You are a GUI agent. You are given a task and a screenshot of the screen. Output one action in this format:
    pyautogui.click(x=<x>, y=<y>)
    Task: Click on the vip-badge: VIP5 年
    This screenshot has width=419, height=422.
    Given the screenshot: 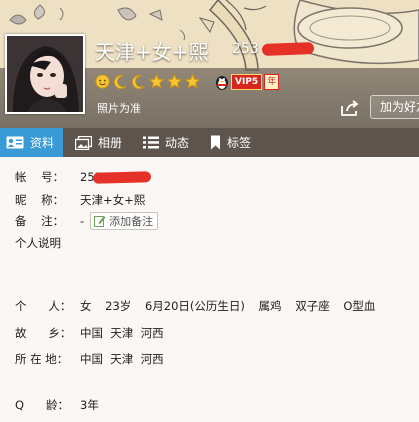 What is the action you would take?
    pyautogui.click(x=247, y=82)
    